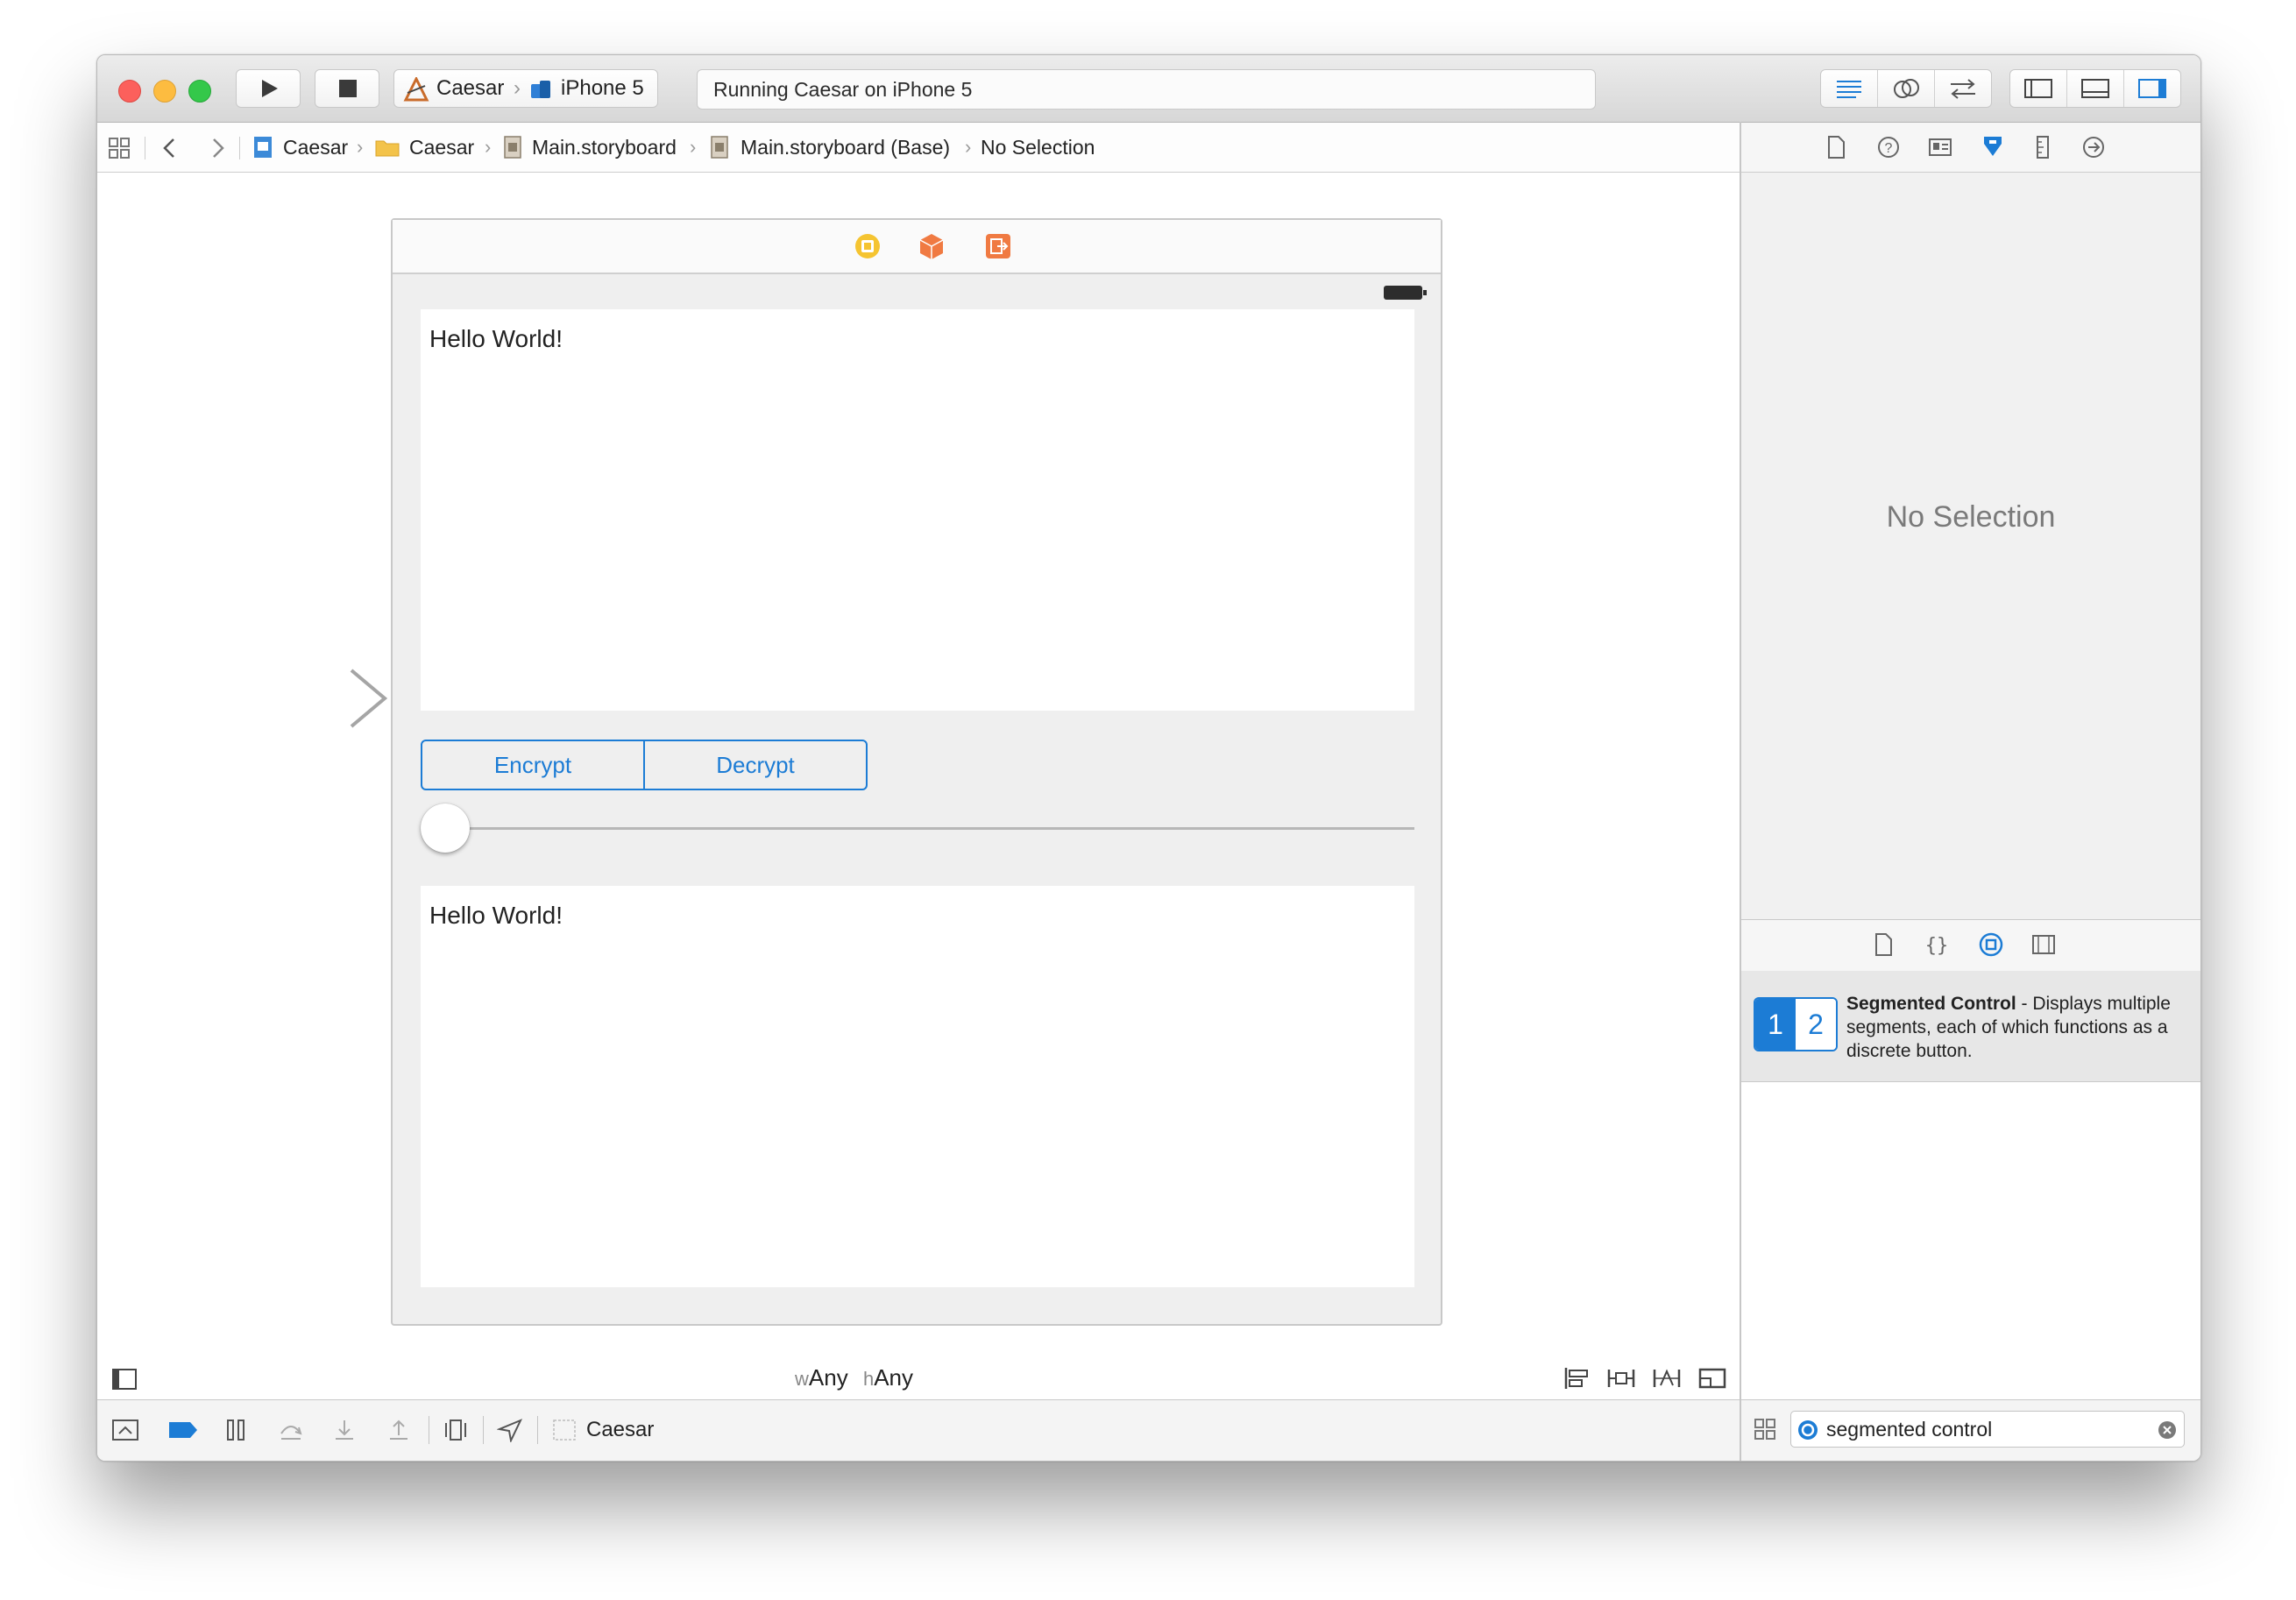 The width and height of the screenshot is (2296, 1600). Describe the element at coordinates (1038, 147) in the screenshot. I see `breadcrumb-selection: No Selection` at that location.